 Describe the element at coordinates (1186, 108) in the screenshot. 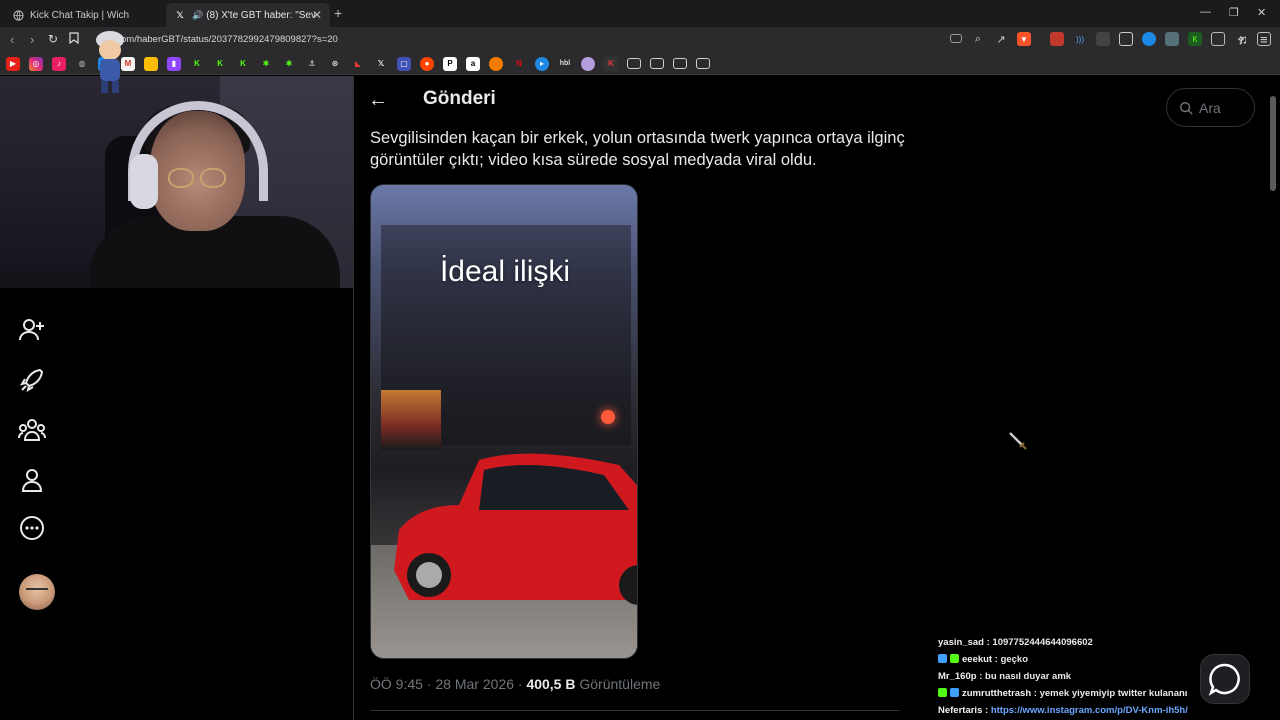

I see `search-icon` at that location.